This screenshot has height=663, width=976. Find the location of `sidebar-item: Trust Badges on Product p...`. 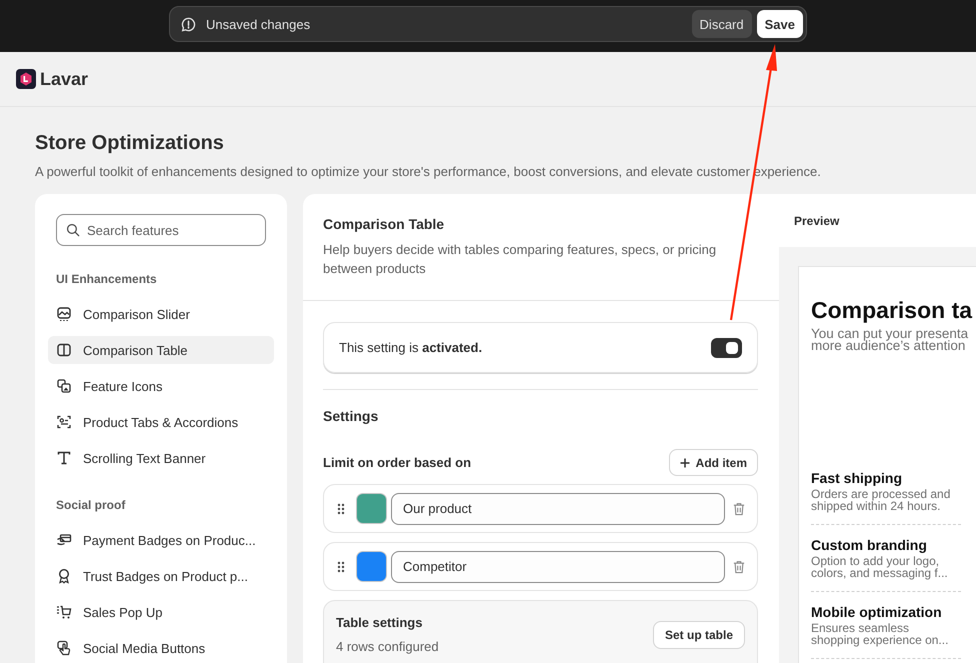

sidebar-item: Trust Badges on Product p... is located at coordinates (161, 576).